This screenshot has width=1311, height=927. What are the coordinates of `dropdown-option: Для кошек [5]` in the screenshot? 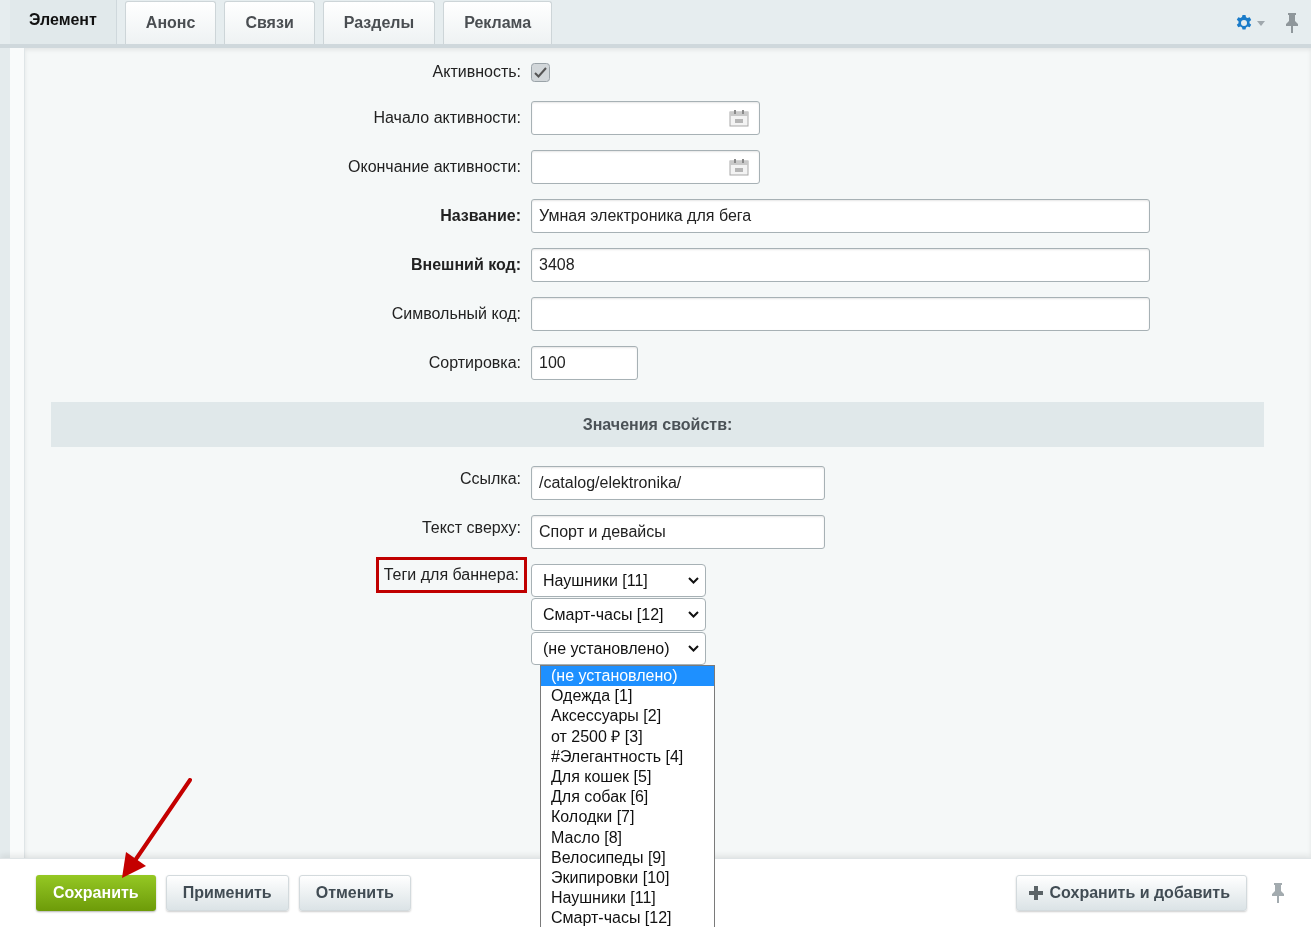 It's located at (627, 777).